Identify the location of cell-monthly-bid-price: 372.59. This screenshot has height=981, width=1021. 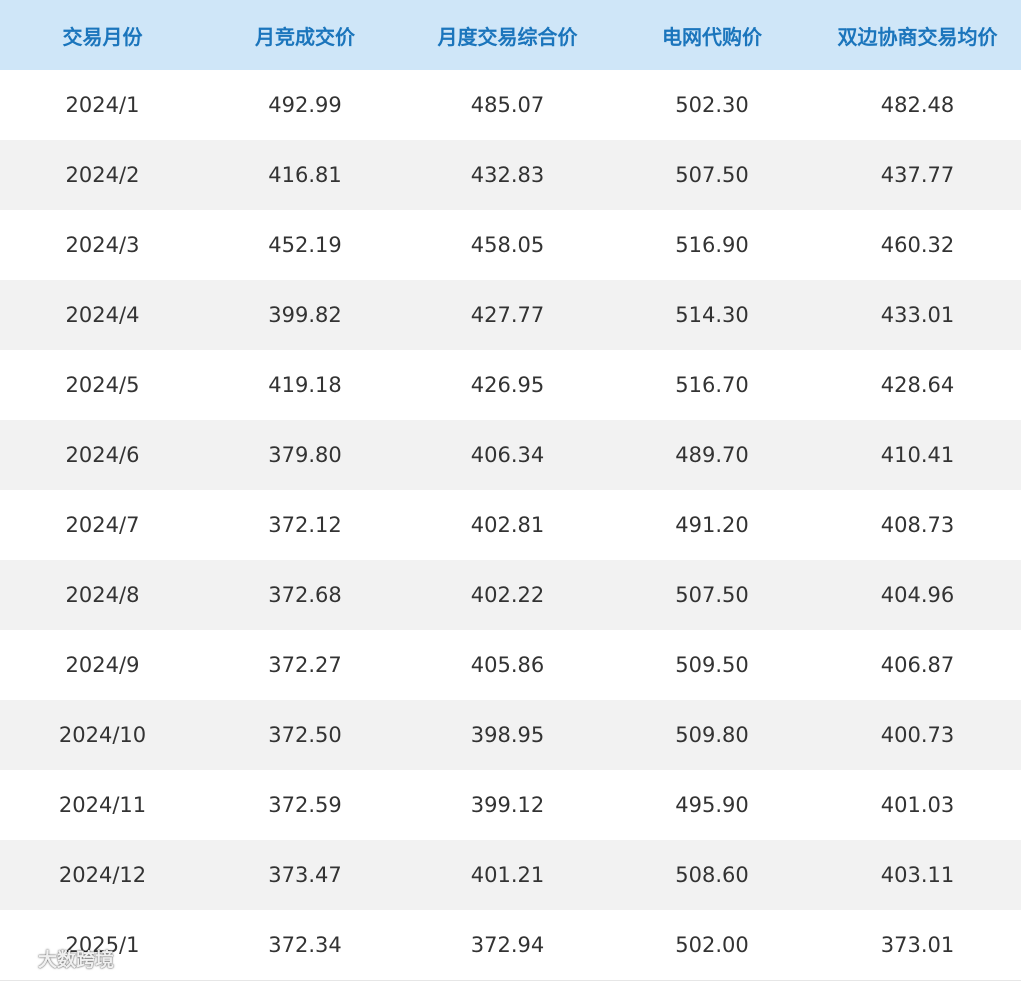
(305, 805).